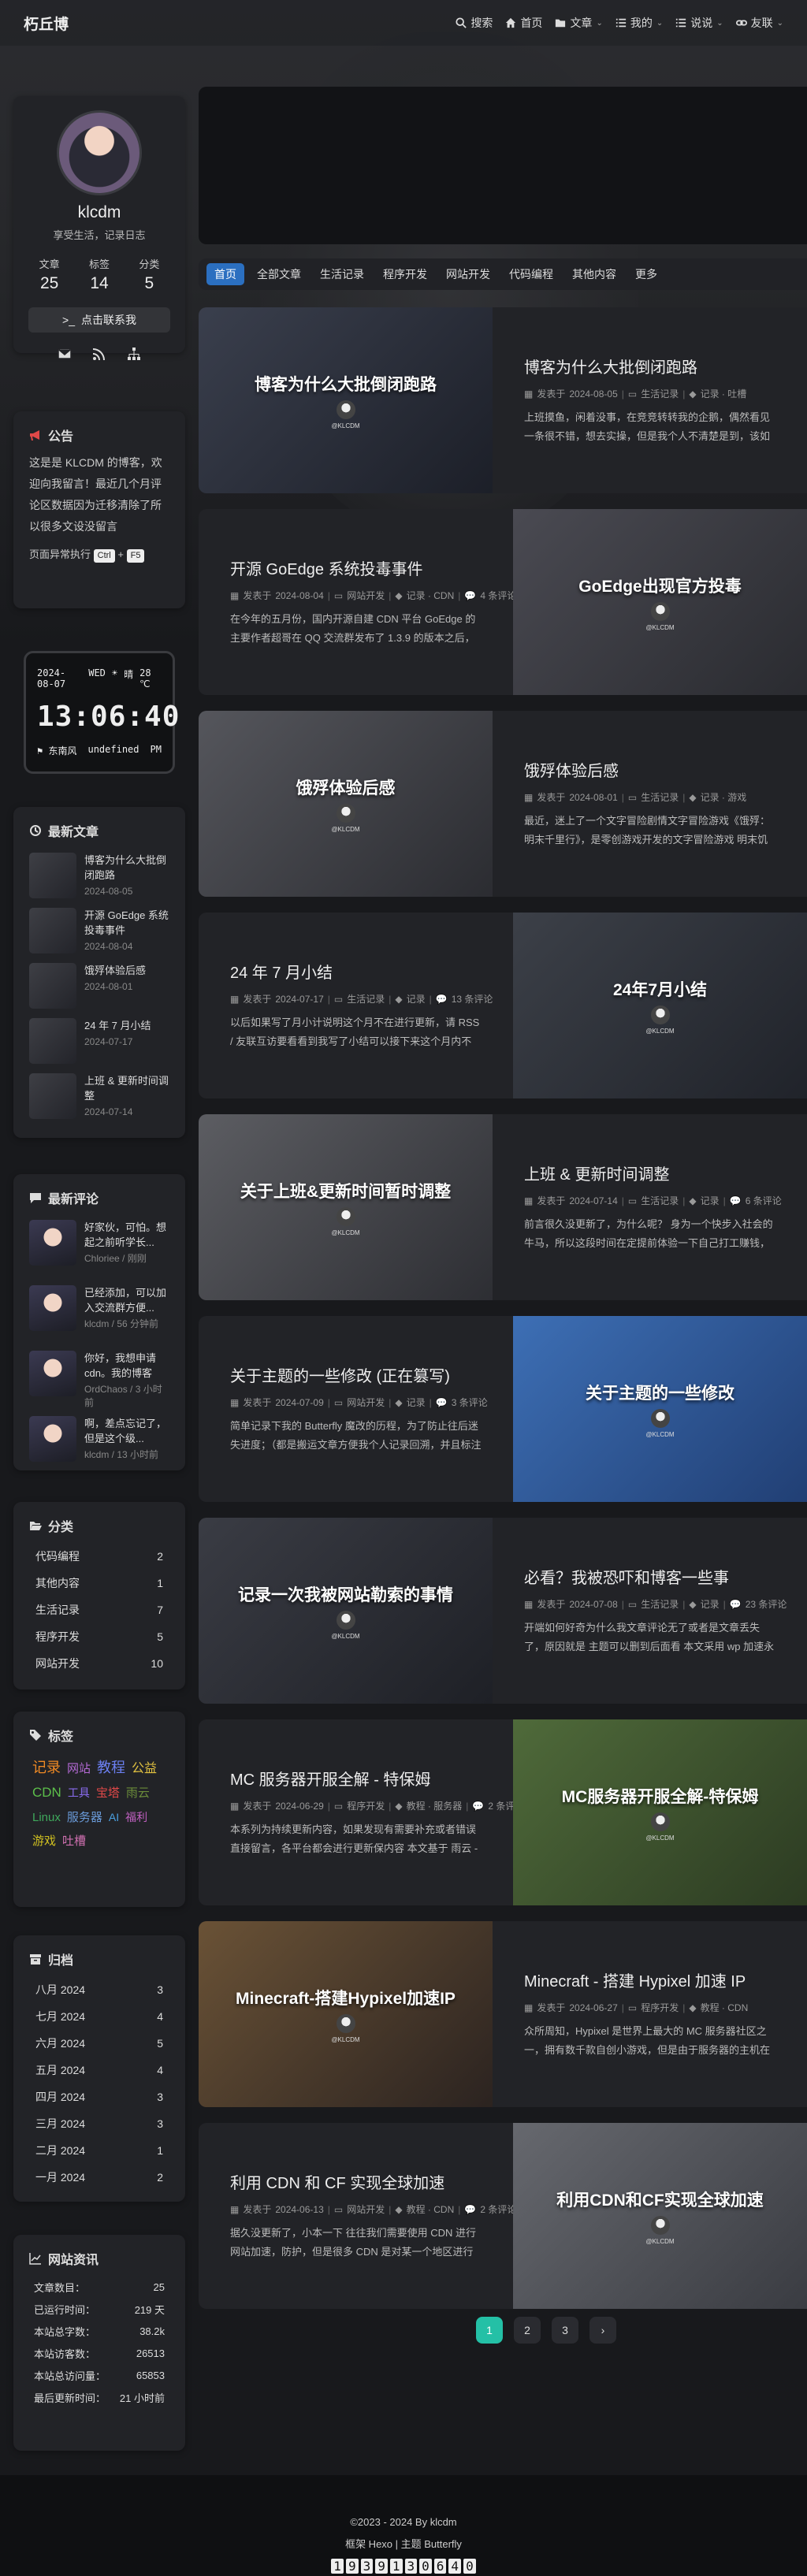  What do you see at coordinates (65, 354) in the screenshot?
I see `email-icon` at bounding box center [65, 354].